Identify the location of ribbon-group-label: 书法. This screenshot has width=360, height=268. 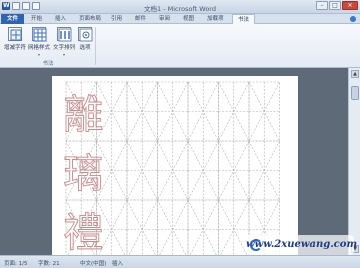
(48, 64).